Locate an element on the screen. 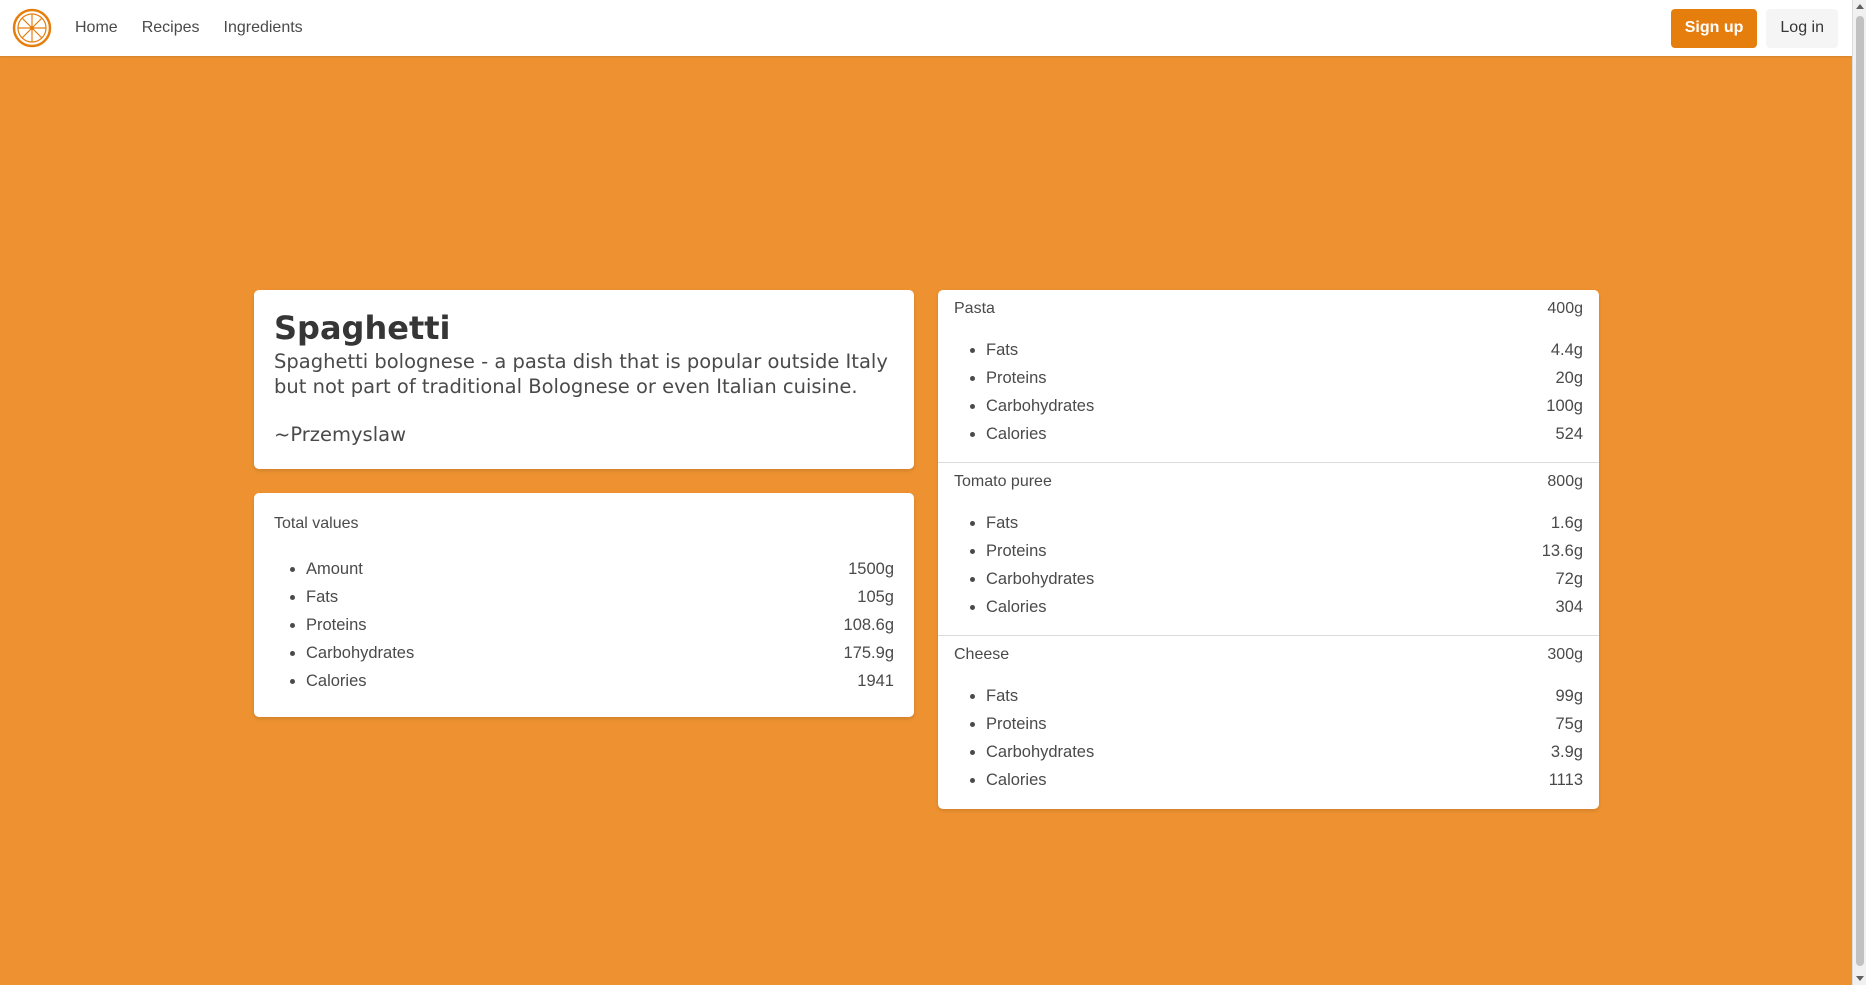 The width and height of the screenshot is (1866, 985). list-item: Fats 1.6g is located at coordinates (1284, 523).